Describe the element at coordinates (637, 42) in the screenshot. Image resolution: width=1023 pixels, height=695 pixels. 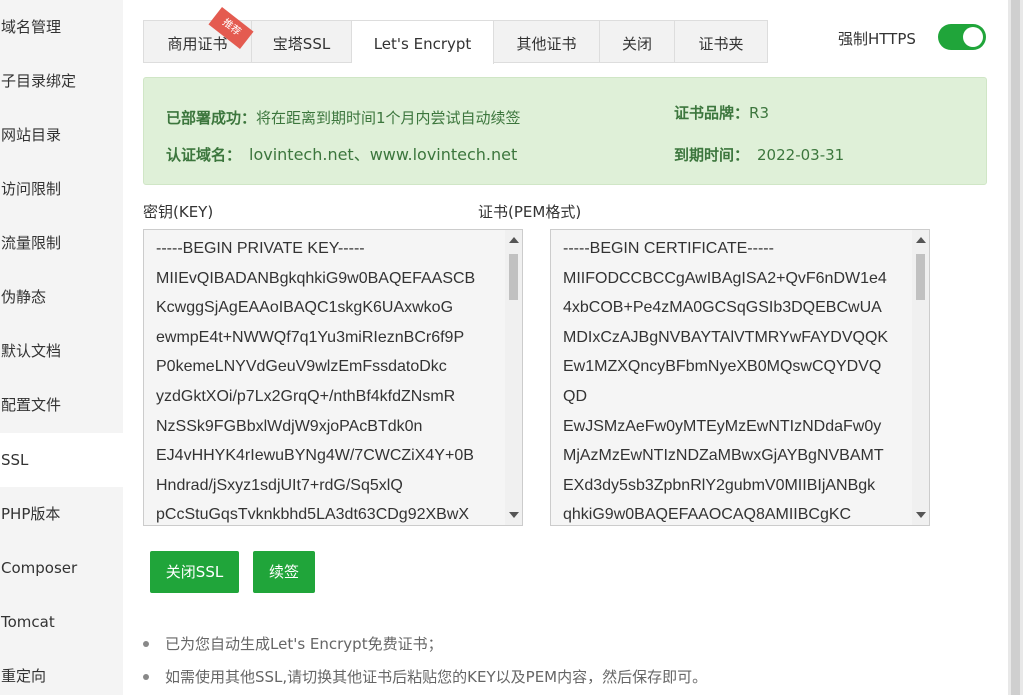
I see `tab-close: 关闭` at that location.